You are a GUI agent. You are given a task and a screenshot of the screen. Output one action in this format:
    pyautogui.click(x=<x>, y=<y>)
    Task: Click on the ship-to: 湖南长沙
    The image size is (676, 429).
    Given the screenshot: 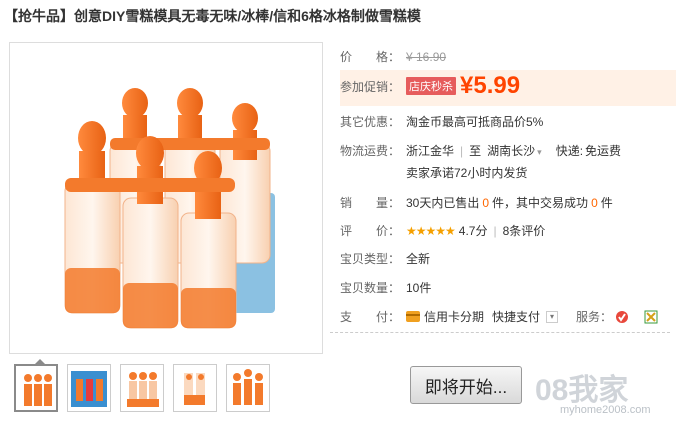 What is the action you would take?
    pyautogui.click(x=511, y=151)
    